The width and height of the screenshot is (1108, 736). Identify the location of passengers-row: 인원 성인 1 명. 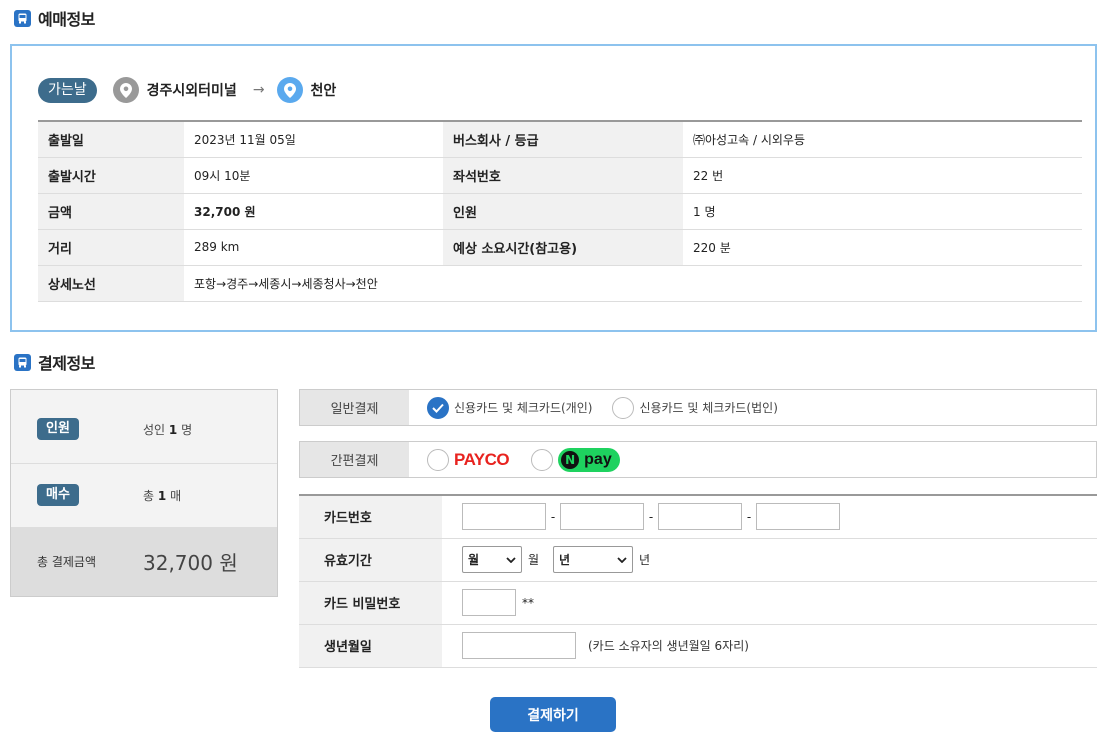
(144, 429).